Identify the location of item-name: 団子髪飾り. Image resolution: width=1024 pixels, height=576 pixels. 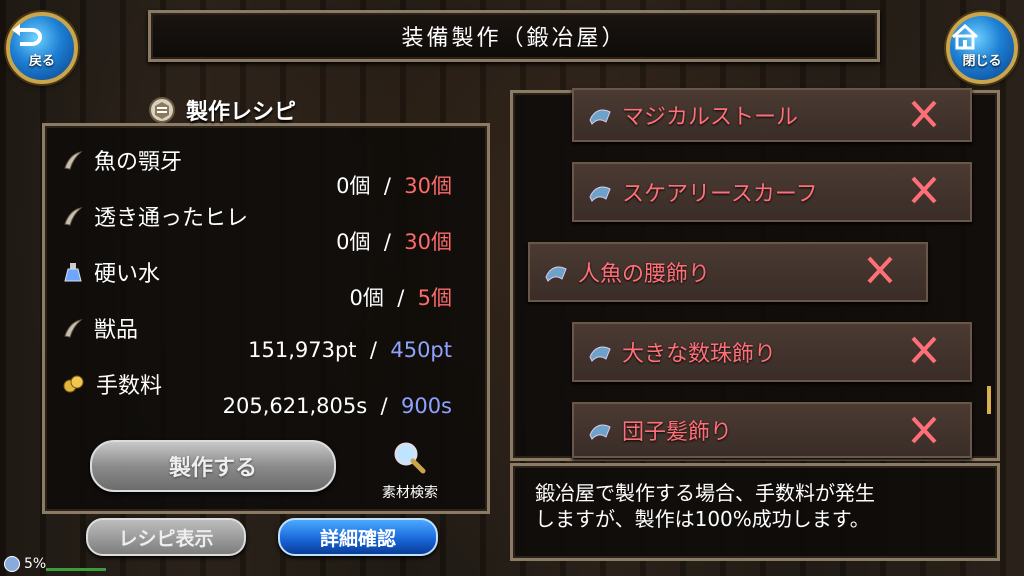
(677, 432).